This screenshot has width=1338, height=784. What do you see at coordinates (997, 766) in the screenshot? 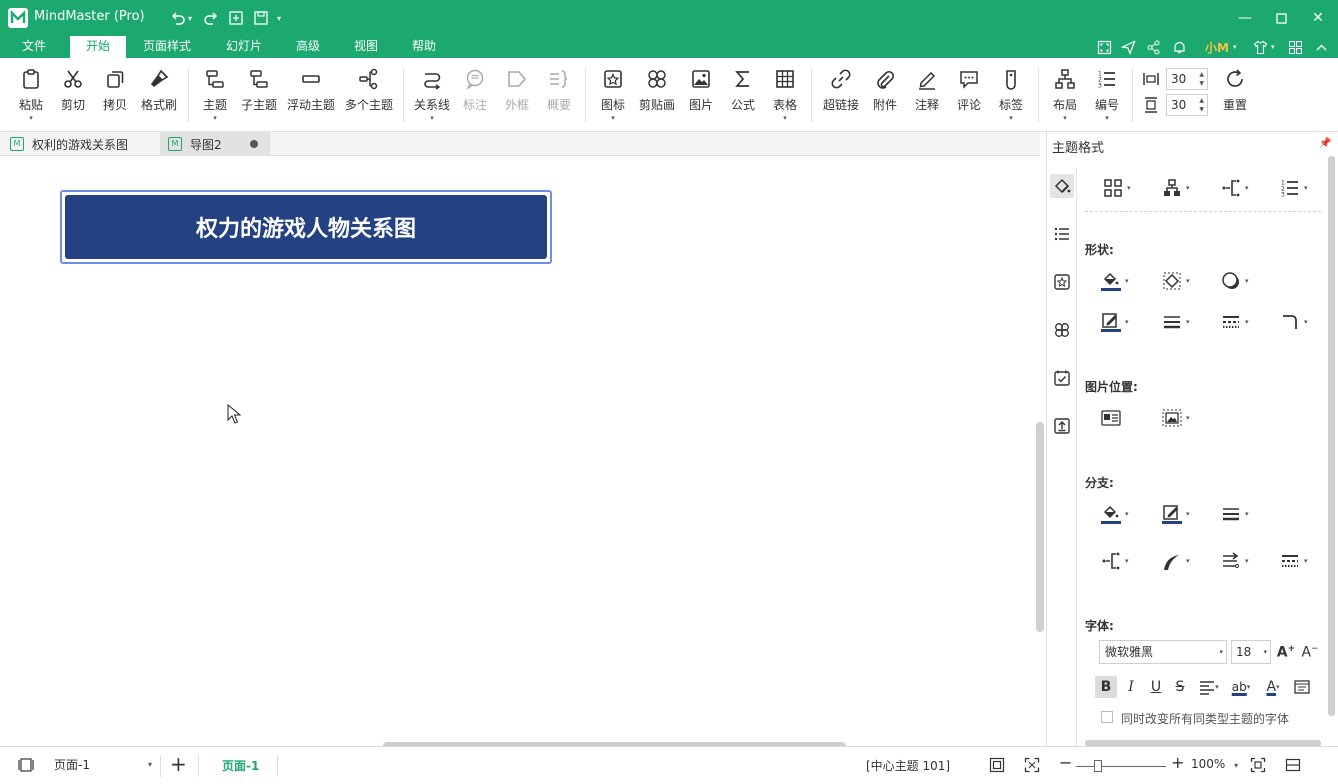
I see `fit-page-button` at bounding box center [997, 766].